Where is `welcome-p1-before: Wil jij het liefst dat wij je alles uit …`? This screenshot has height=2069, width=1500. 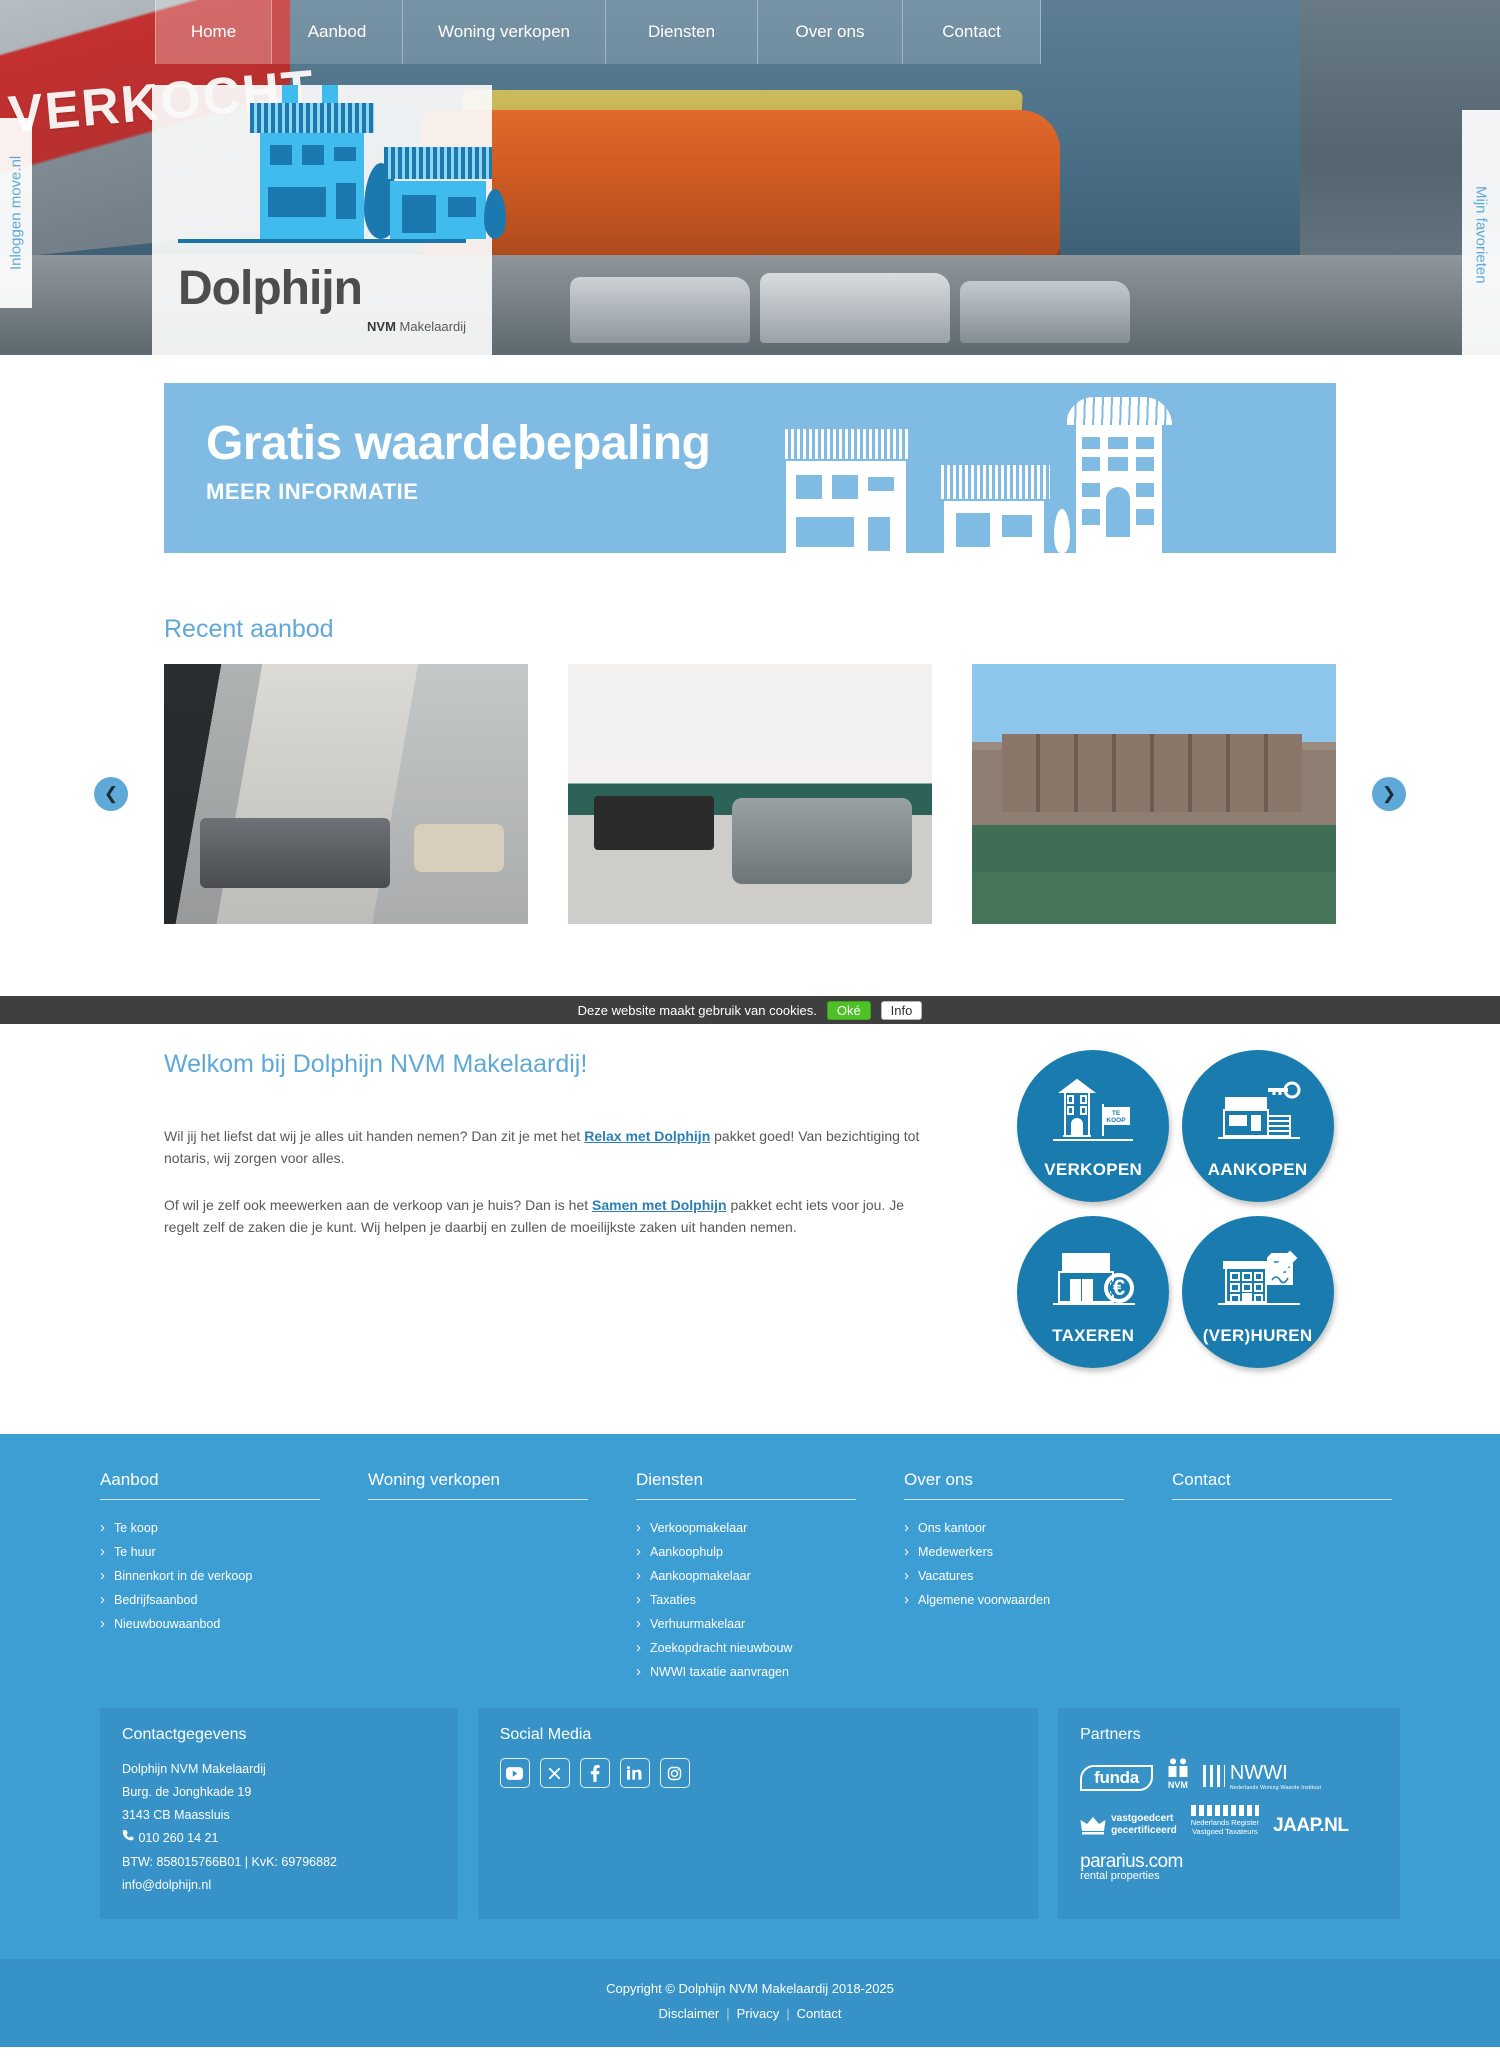
welcome-p1-before: Wil jij het liefst dat wij je alles uit … is located at coordinates (374, 1136).